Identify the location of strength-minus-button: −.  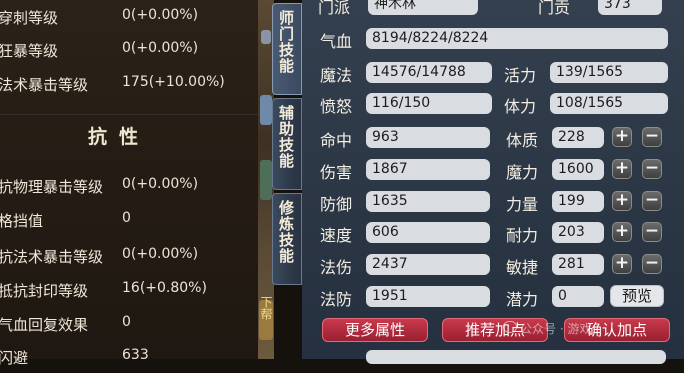
(652, 201).